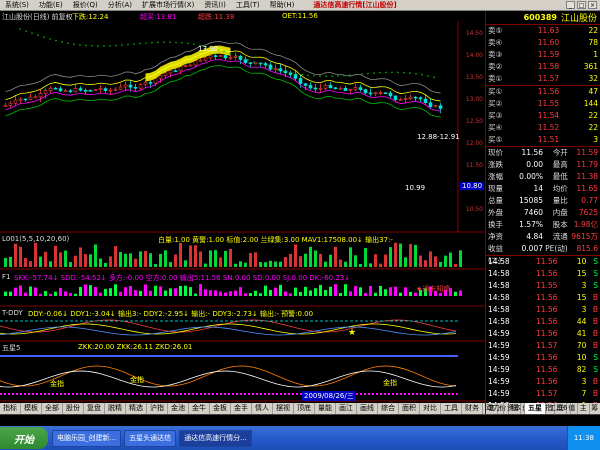 The image size is (600, 450). What do you see at coordinates (592, 5) in the screenshot?
I see `close-icon: ×` at bounding box center [592, 5].